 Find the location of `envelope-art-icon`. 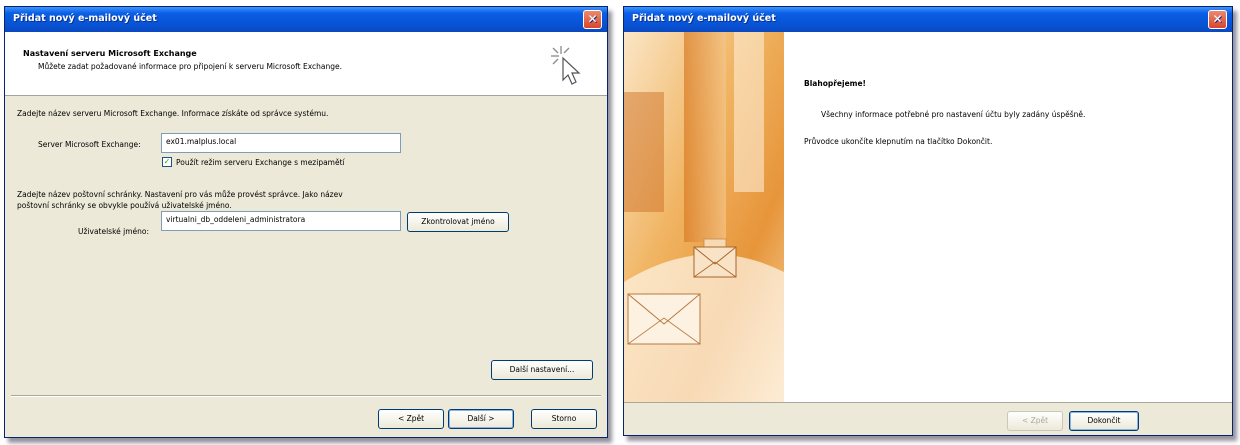

envelope-art-icon is located at coordinates (704, 217).